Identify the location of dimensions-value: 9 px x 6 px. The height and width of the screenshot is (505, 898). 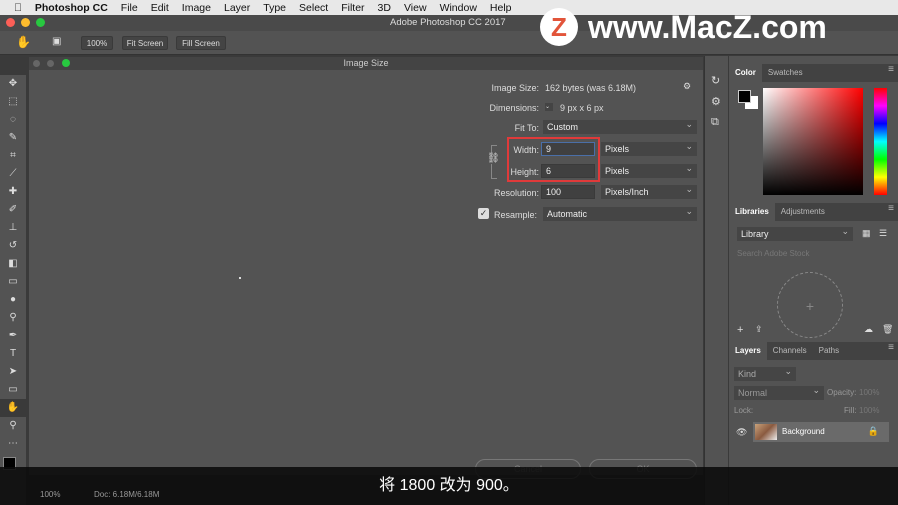
(582, 108).